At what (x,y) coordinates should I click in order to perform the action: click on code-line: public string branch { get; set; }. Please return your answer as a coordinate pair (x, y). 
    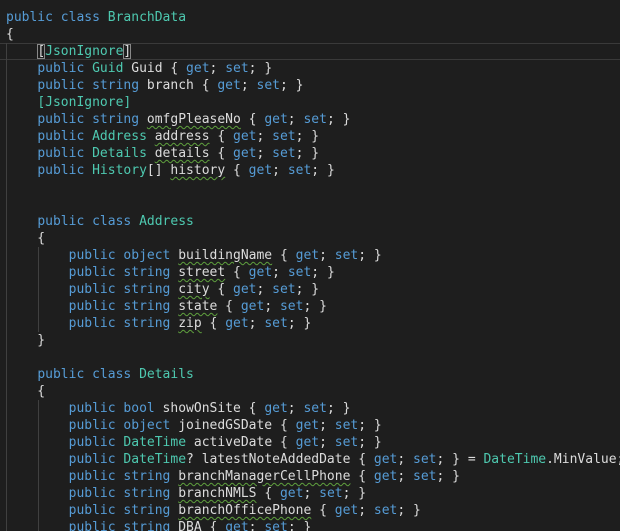
    Looking at the image, I should click on (313, 85).